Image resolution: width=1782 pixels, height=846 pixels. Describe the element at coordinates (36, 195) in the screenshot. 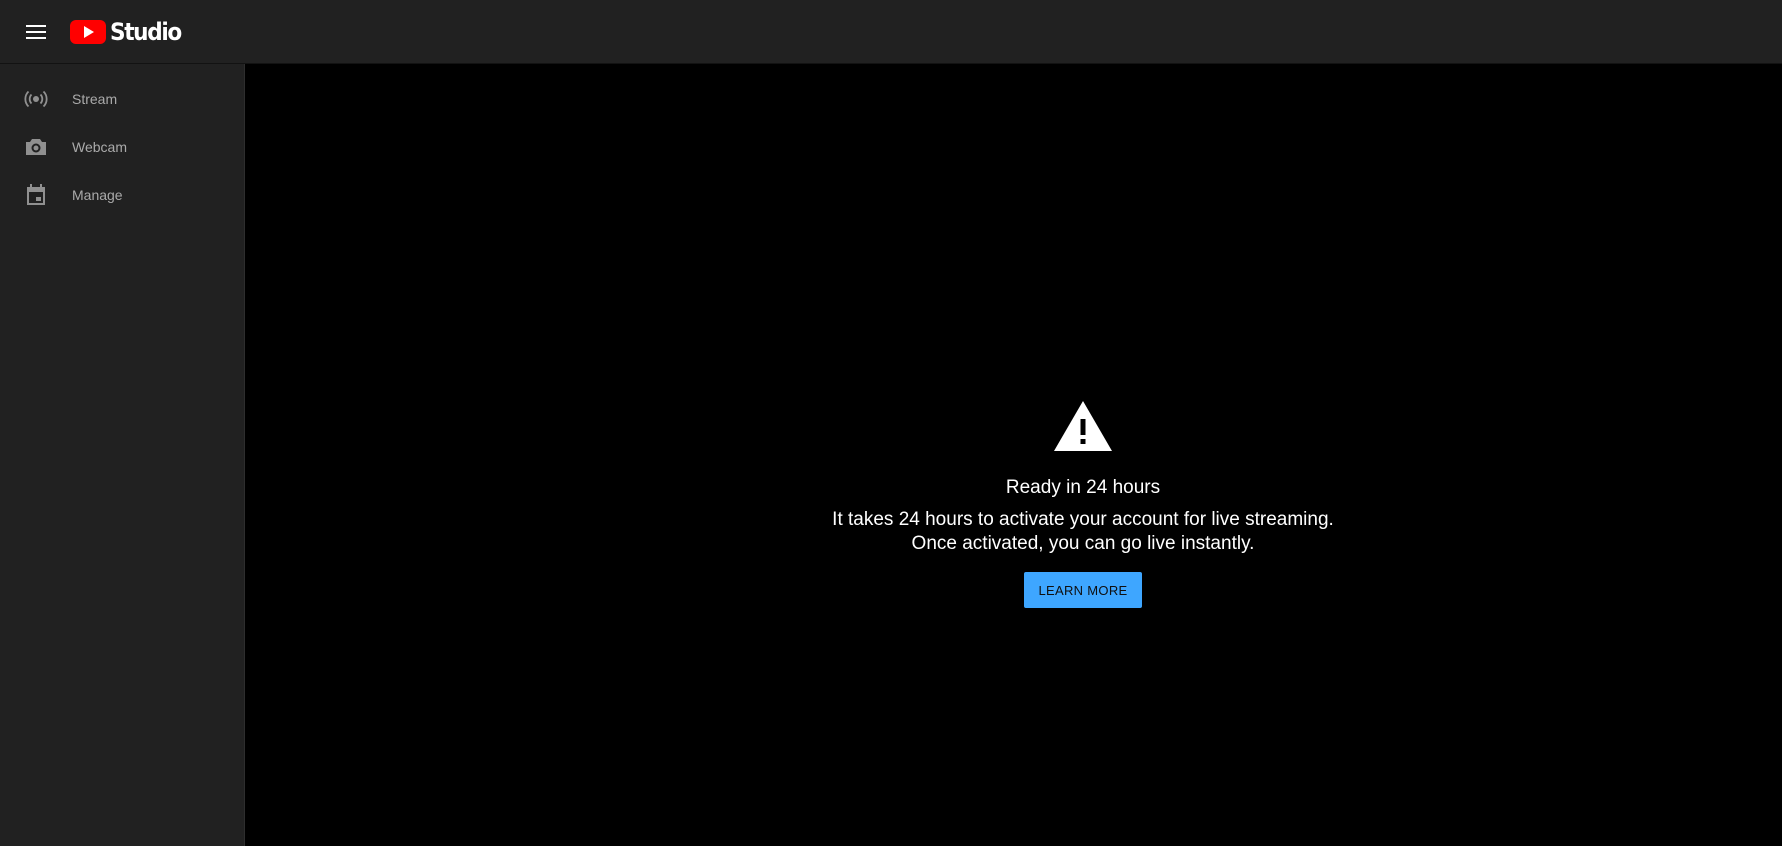

I see `calendar-icon` at that location.